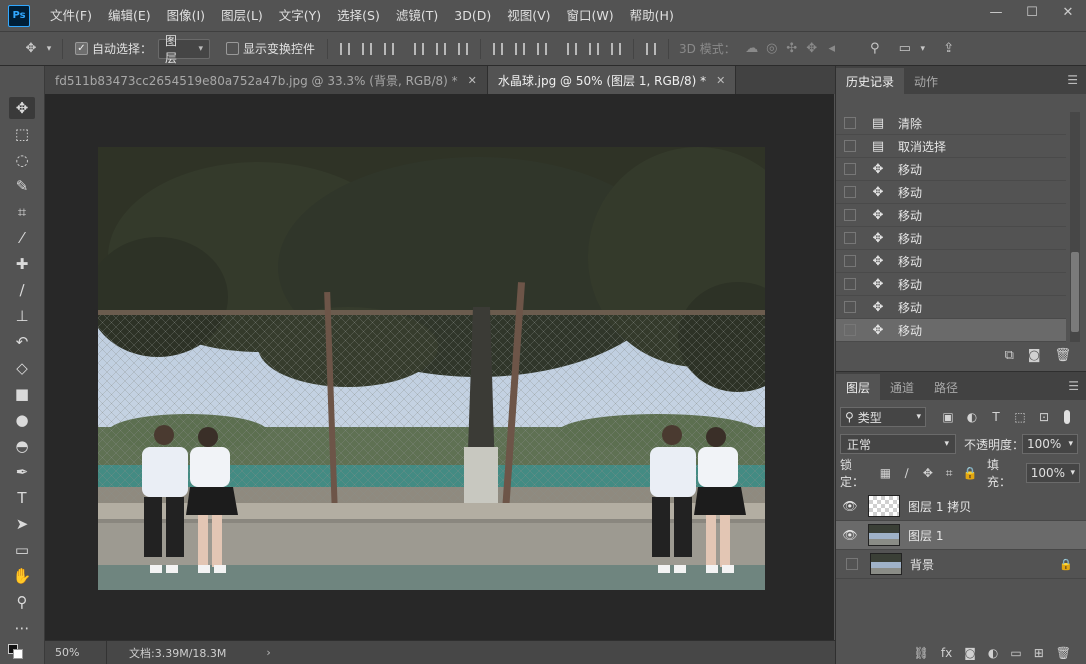 This screenshot has width=1086, height=664. What do you see at coordinates (22, 316) in the screenshot?
I see `stamp-tool-icon: ⊥` at bounding box center [22, 316].